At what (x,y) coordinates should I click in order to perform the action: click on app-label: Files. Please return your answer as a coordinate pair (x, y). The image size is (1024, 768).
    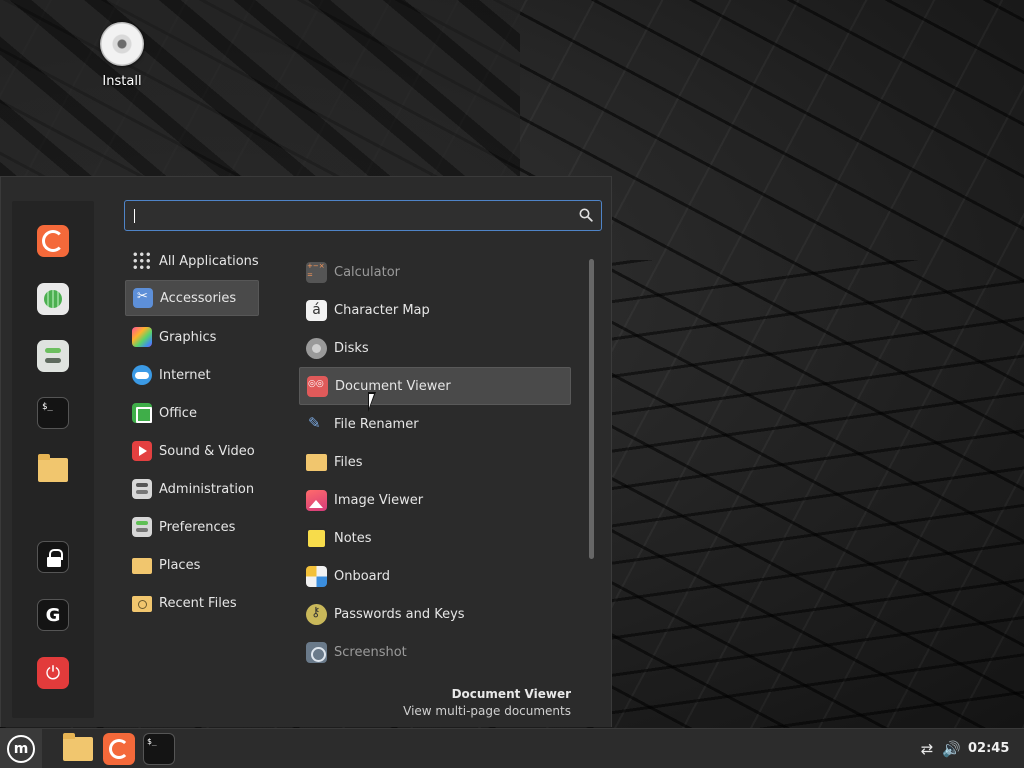
    Looking at the image, I should click on (348, 462).